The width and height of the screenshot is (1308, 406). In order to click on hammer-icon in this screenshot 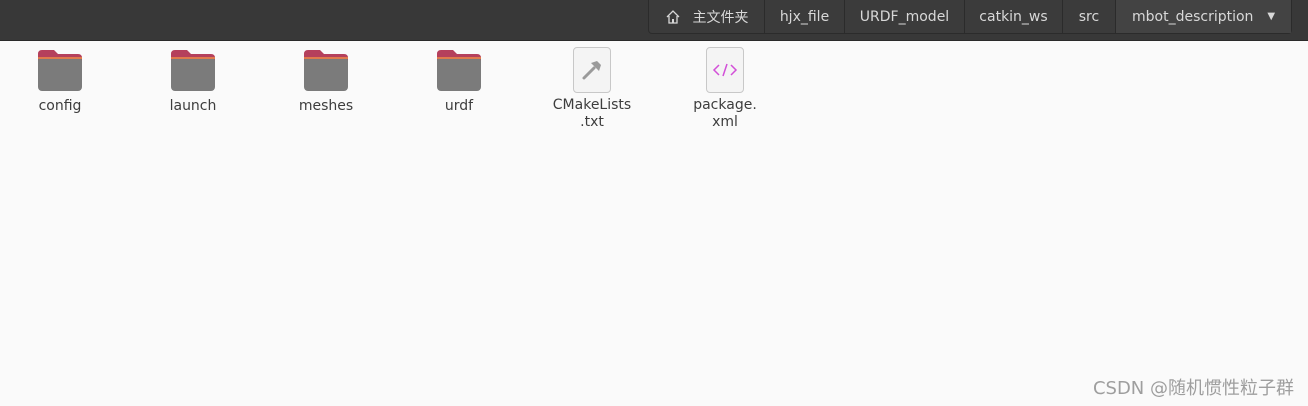, I will do `click(591, 70)`.